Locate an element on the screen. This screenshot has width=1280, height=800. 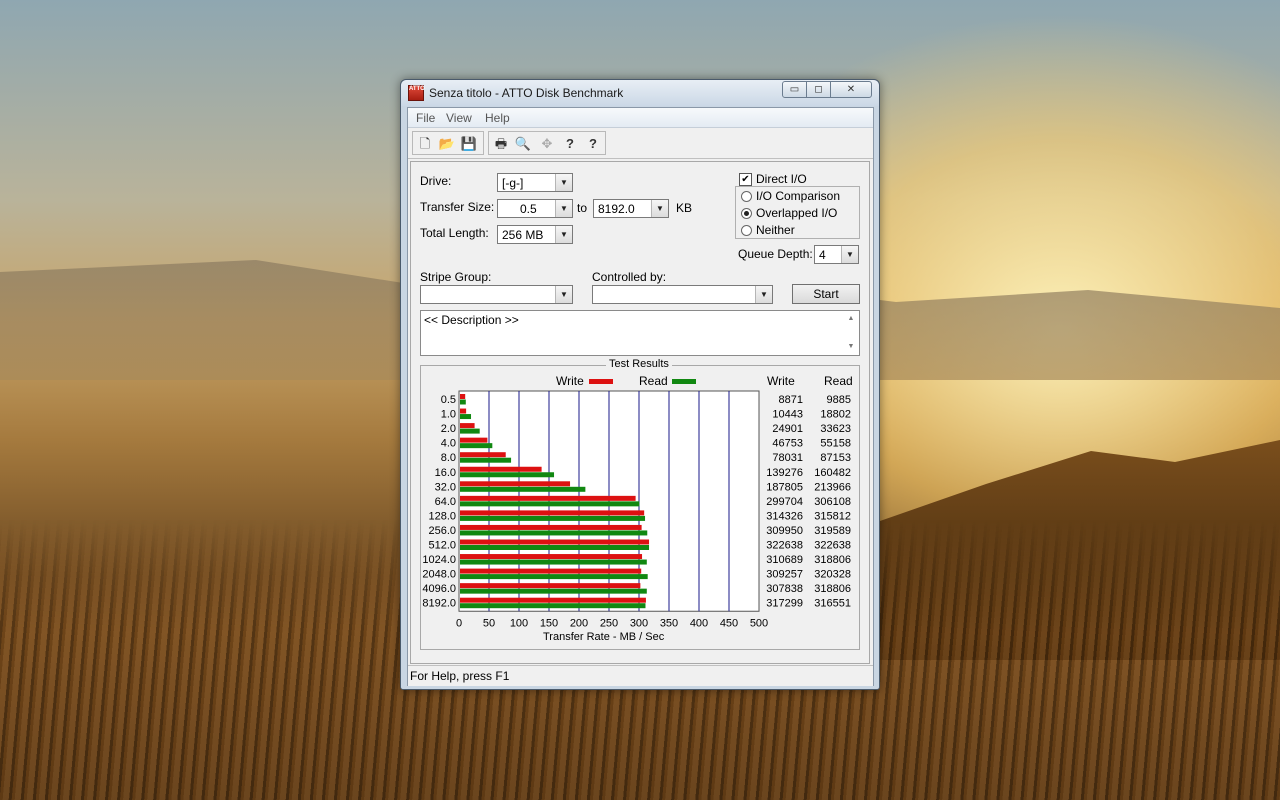
write-value: 309950 is located at coordinates (784, 531).